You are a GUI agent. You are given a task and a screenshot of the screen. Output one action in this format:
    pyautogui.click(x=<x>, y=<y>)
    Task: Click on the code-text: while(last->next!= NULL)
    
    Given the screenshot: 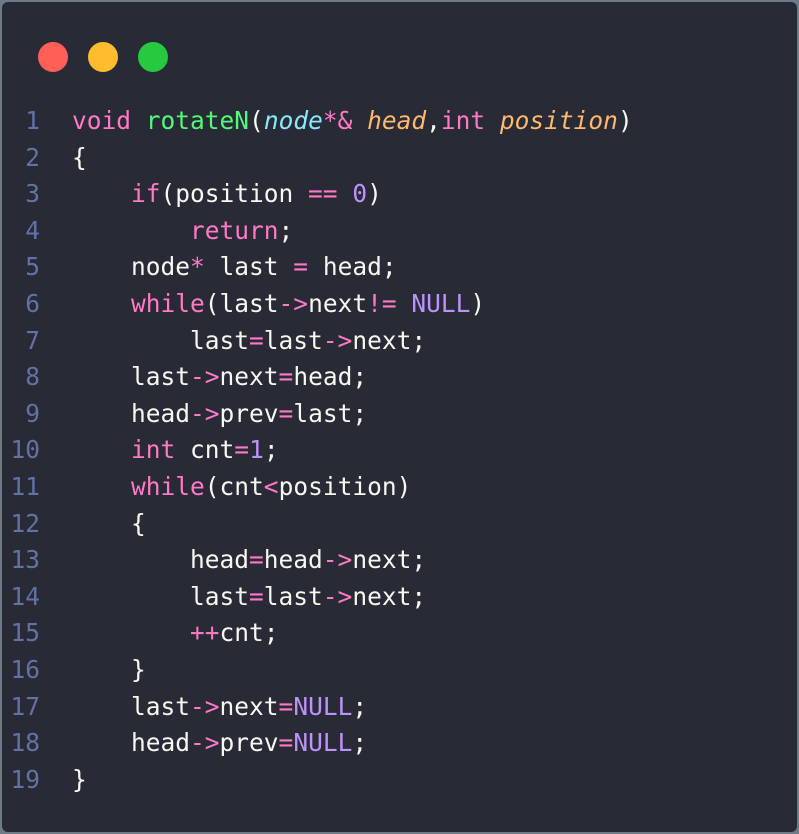 What is the action you would take?
    pyautogui.click(x=278, y=304)
    